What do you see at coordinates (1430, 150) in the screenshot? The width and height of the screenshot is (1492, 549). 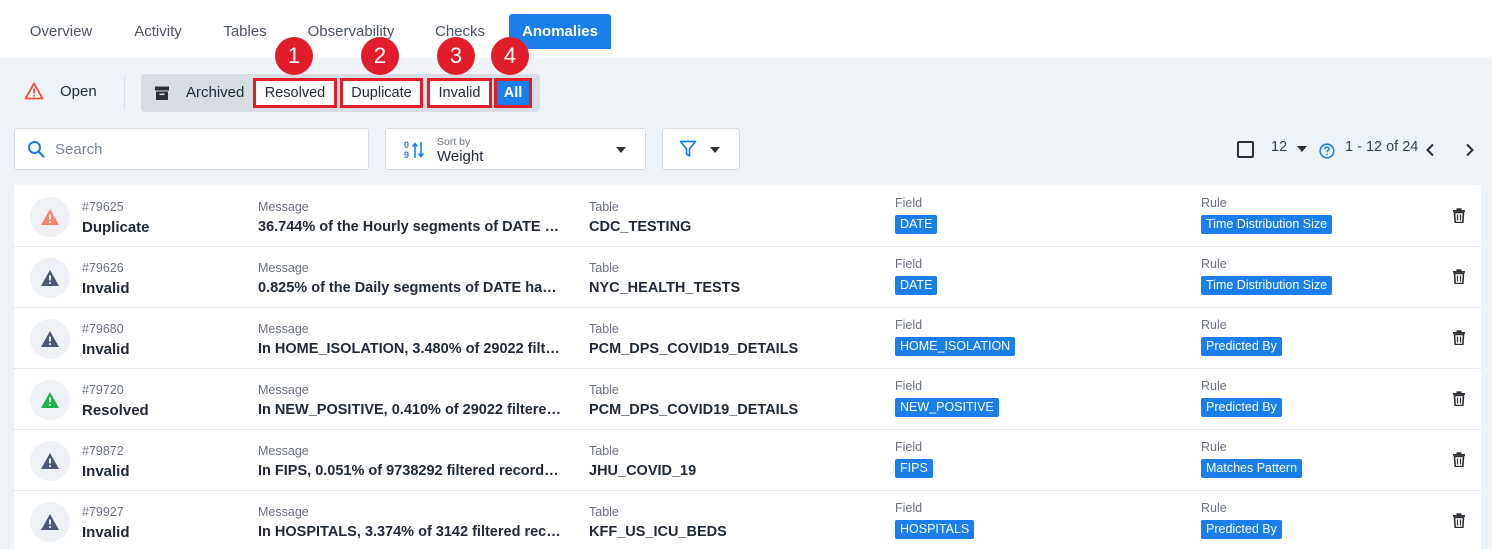 I see `chevron-left-icon` at bounding box center [1430, 150].